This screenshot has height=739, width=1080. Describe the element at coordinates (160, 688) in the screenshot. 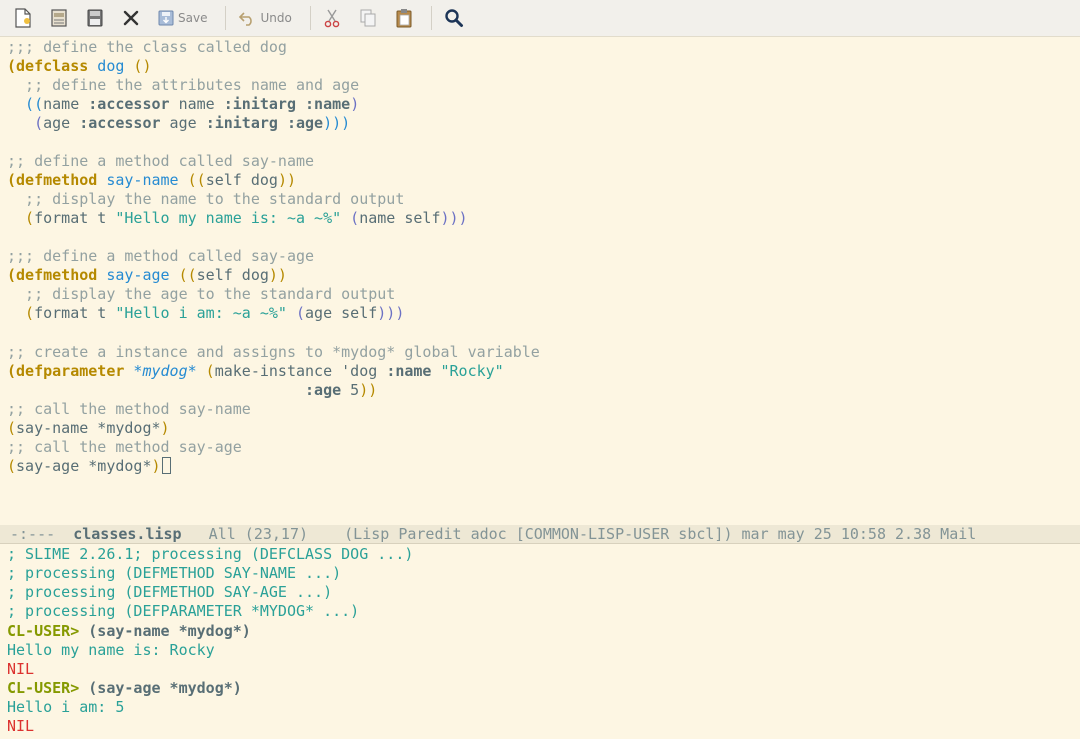

I see `repl-input: (say-age *mydog*)` at that location.